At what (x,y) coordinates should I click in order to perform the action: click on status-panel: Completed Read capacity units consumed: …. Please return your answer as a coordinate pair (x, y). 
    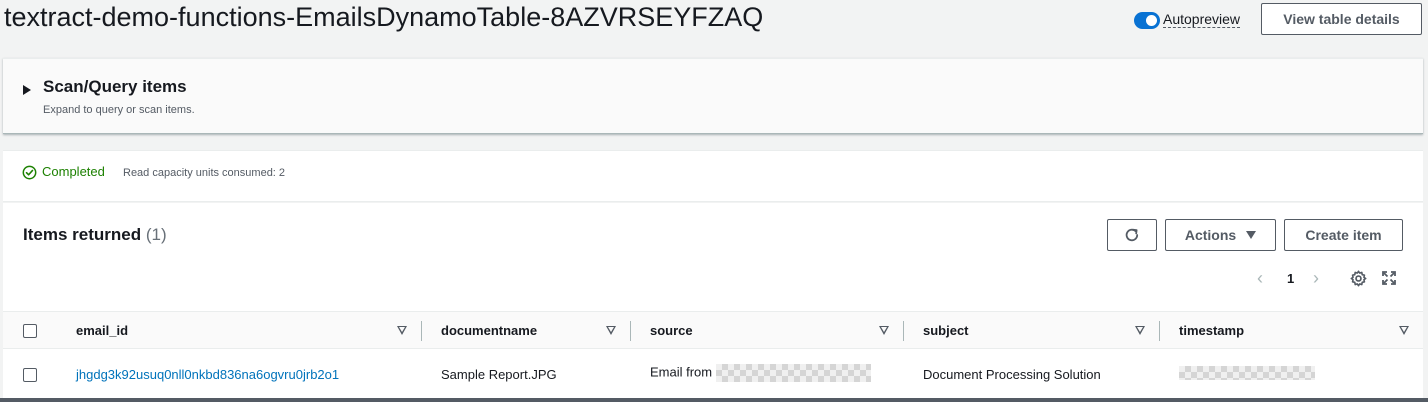
    Looking at the image, I should click on (713, 176).